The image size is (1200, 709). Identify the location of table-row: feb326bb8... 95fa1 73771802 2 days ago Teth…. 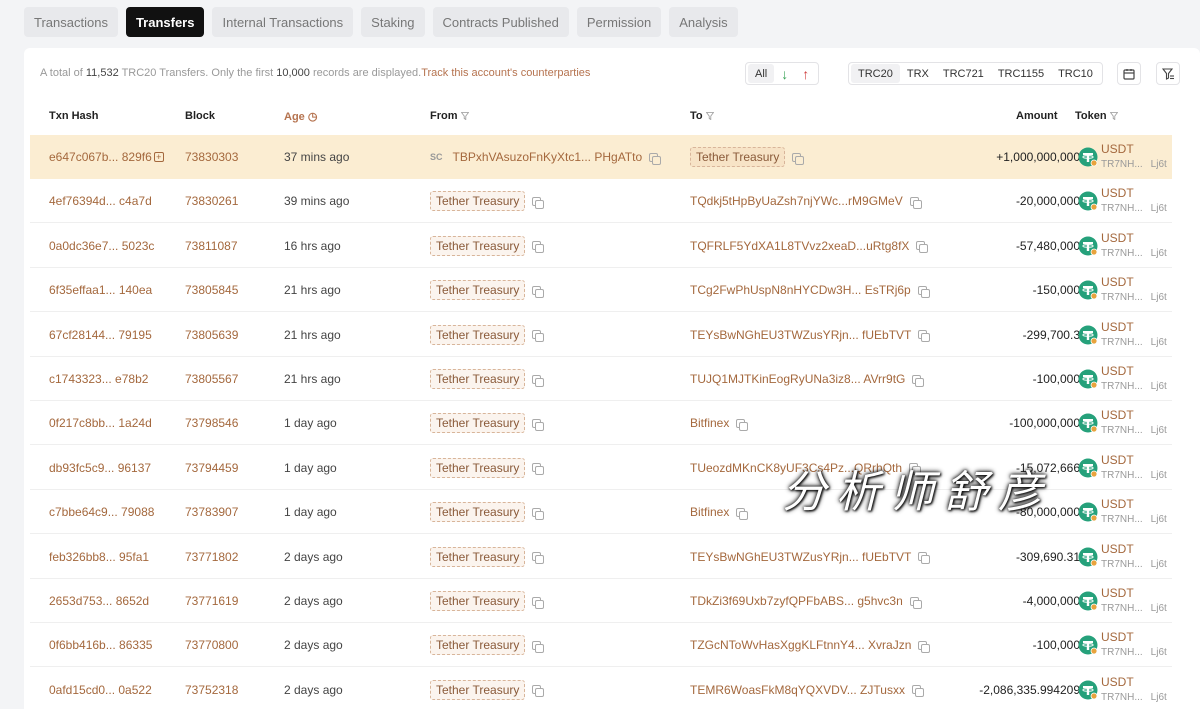
(601, 557).